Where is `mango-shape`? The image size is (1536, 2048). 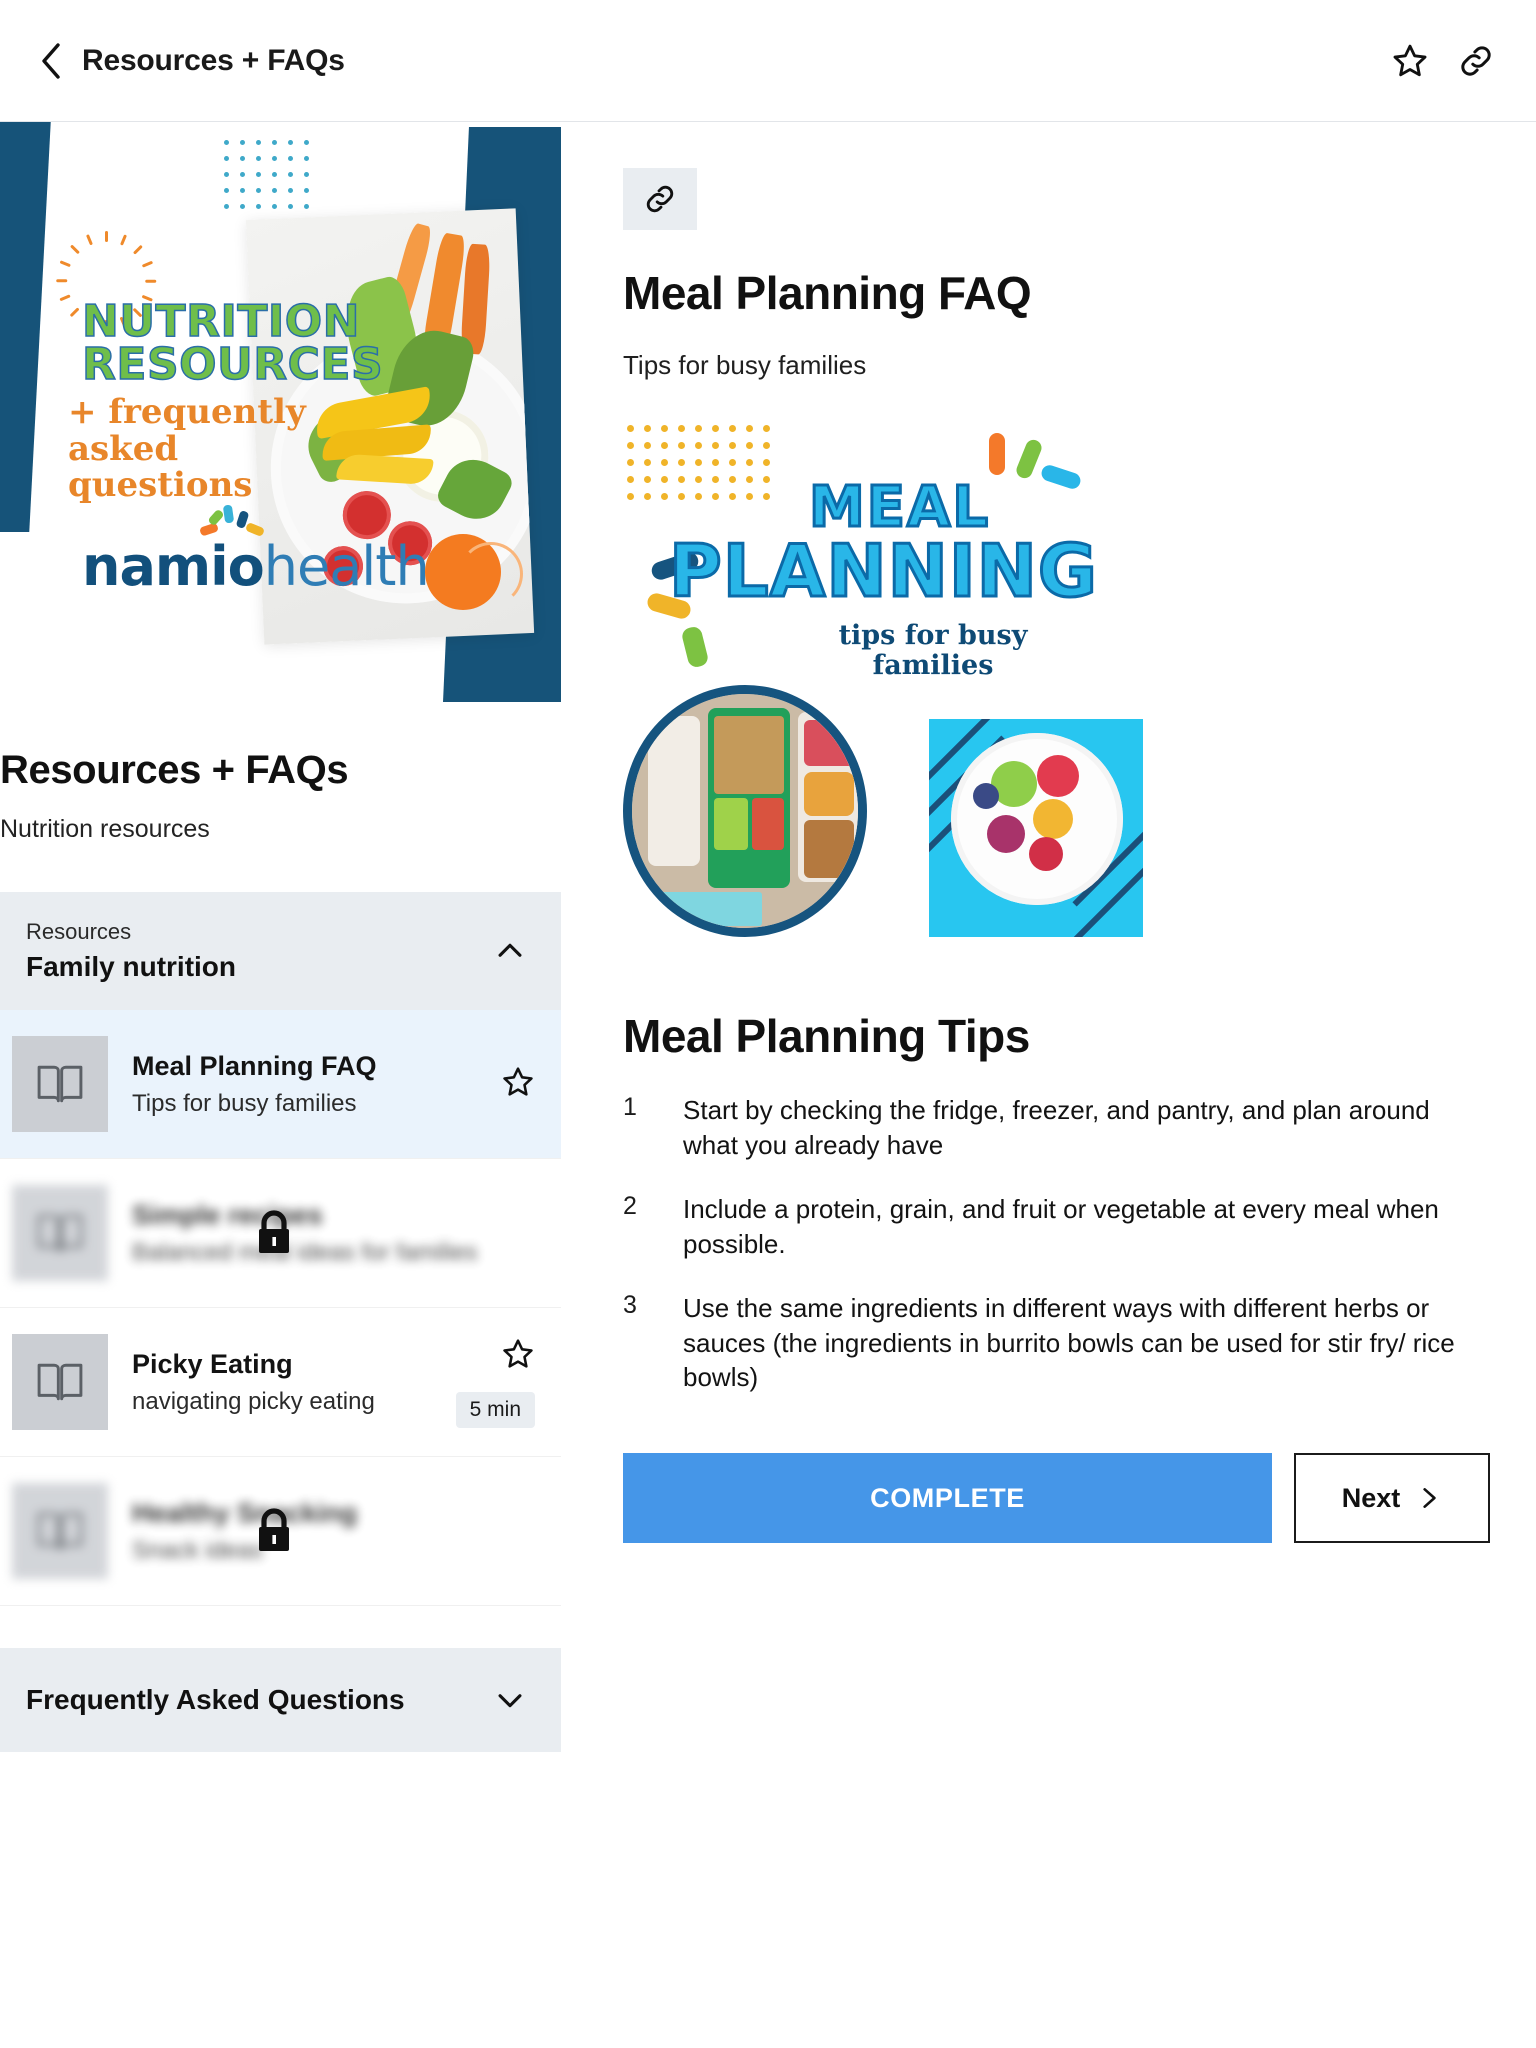 mango-shape is located at coordinates (1053, 819).